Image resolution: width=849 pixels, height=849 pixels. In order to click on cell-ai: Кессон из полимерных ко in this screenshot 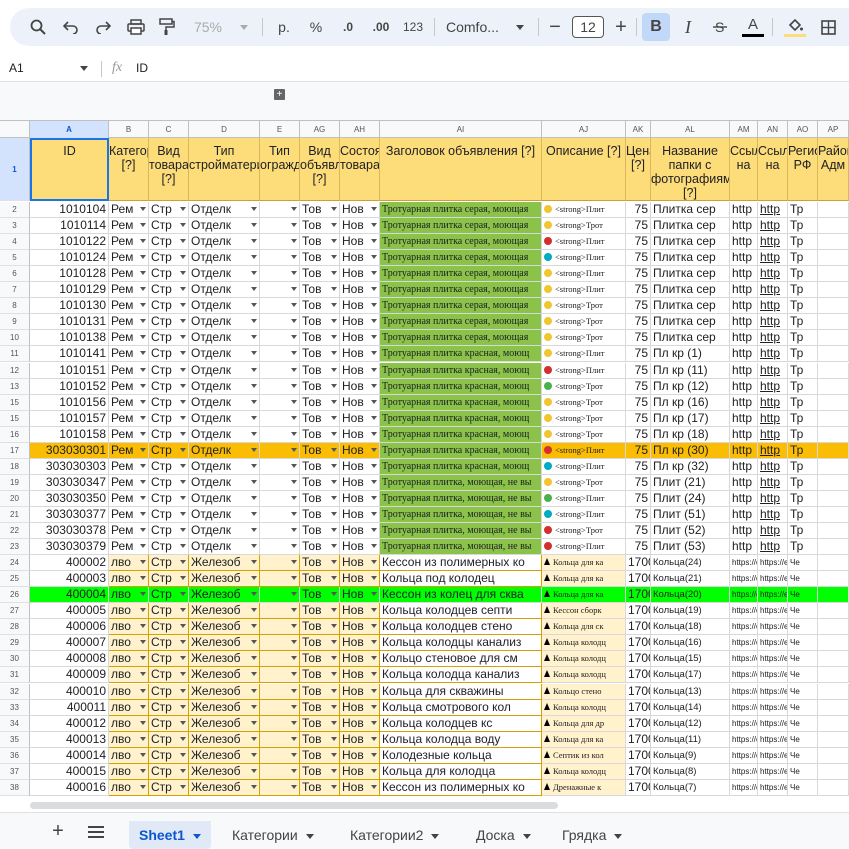, I will do `click(461, 787)`.